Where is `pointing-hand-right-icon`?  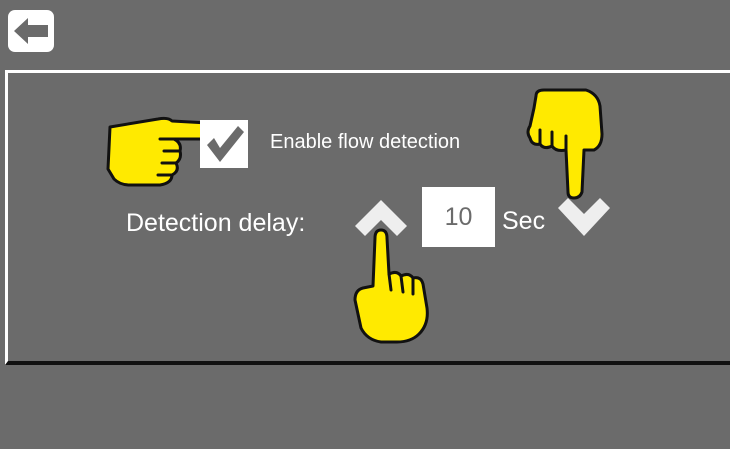
pointing-hand-right-icon is located at coordinates (160, 151).